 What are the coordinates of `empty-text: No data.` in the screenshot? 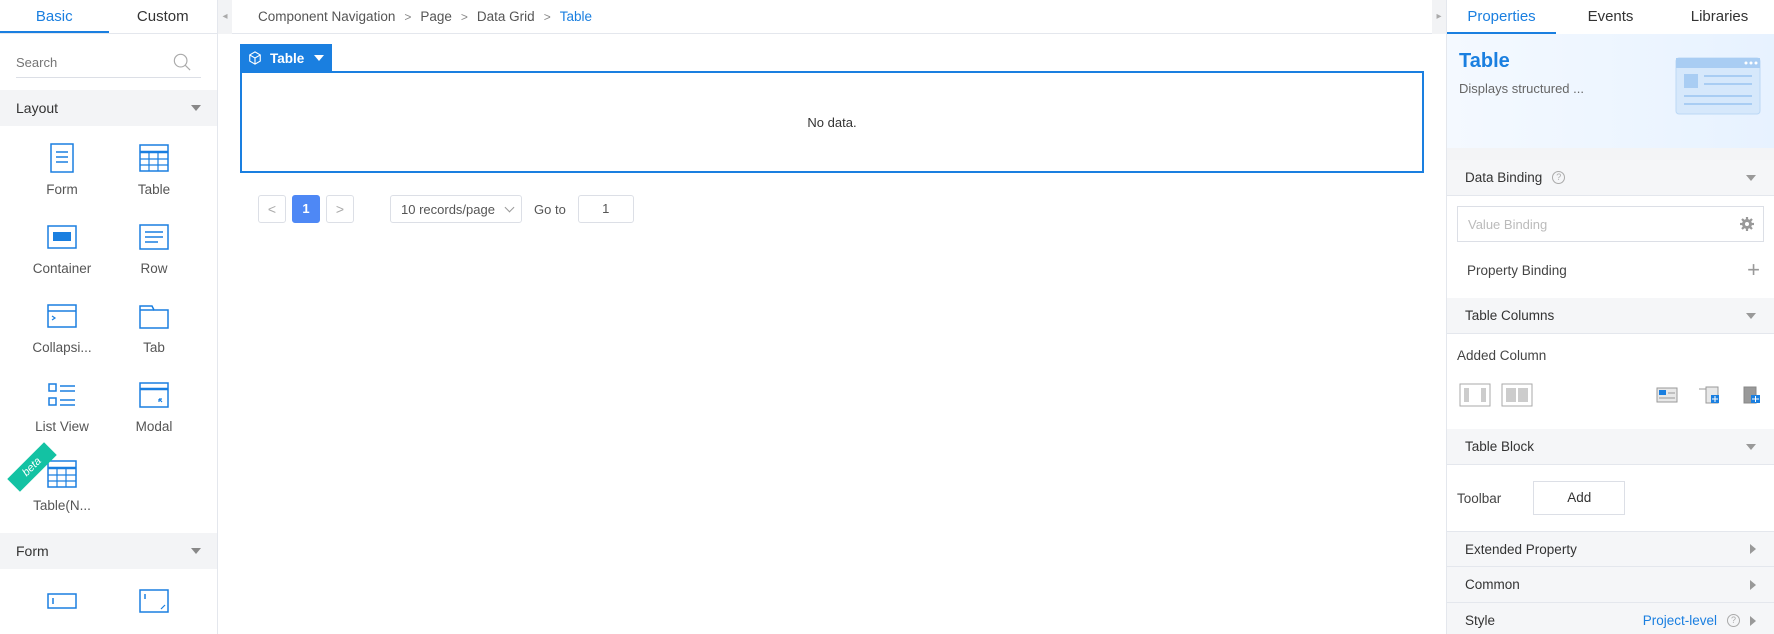 It's located at (832, 122).